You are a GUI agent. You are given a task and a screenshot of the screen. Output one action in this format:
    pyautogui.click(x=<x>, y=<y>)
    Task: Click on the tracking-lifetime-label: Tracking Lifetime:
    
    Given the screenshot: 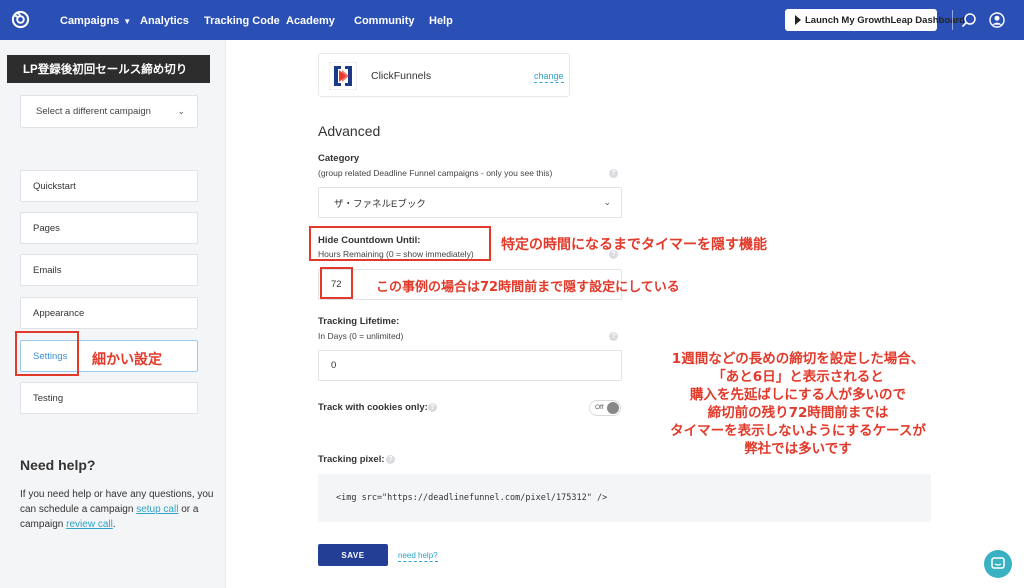 What is the action you would take?
    pyautogui.click(x=359, y=321)
    